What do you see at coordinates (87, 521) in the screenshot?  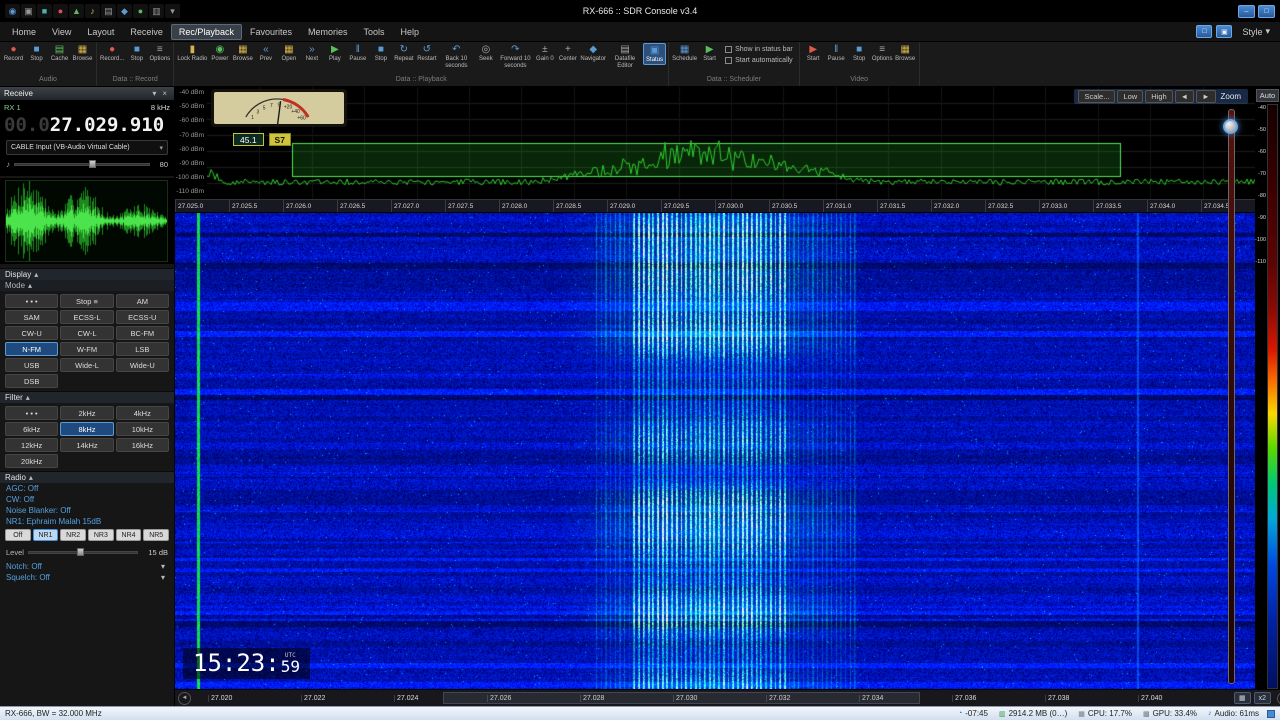 I see `radio-setting-link: NR1: Ephraim Malah 15dB` at bounding box center [87, 521].